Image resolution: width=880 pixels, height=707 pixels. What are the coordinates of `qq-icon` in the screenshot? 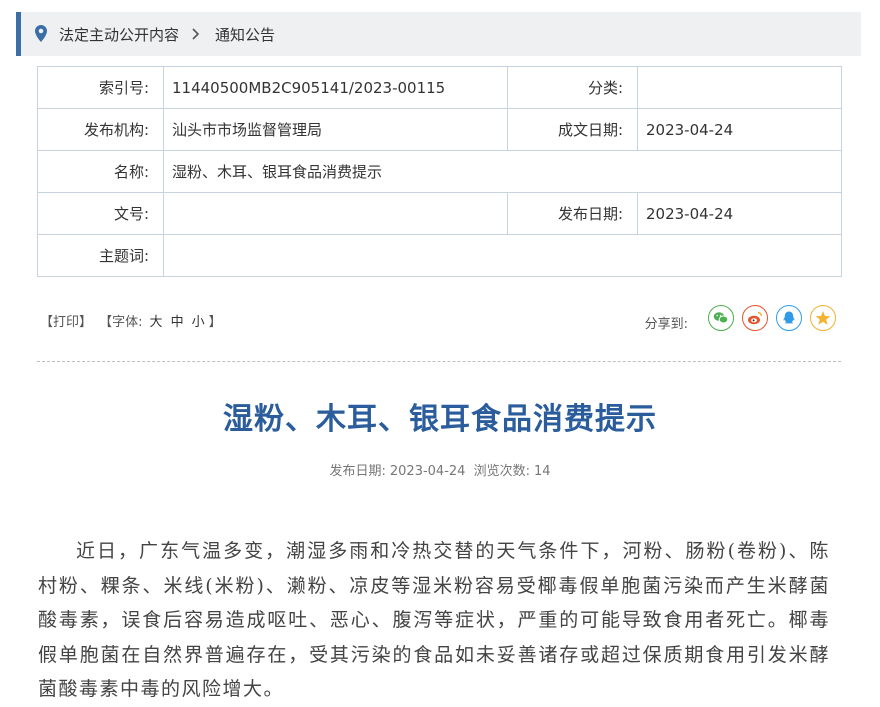 It's located at (789, 317).